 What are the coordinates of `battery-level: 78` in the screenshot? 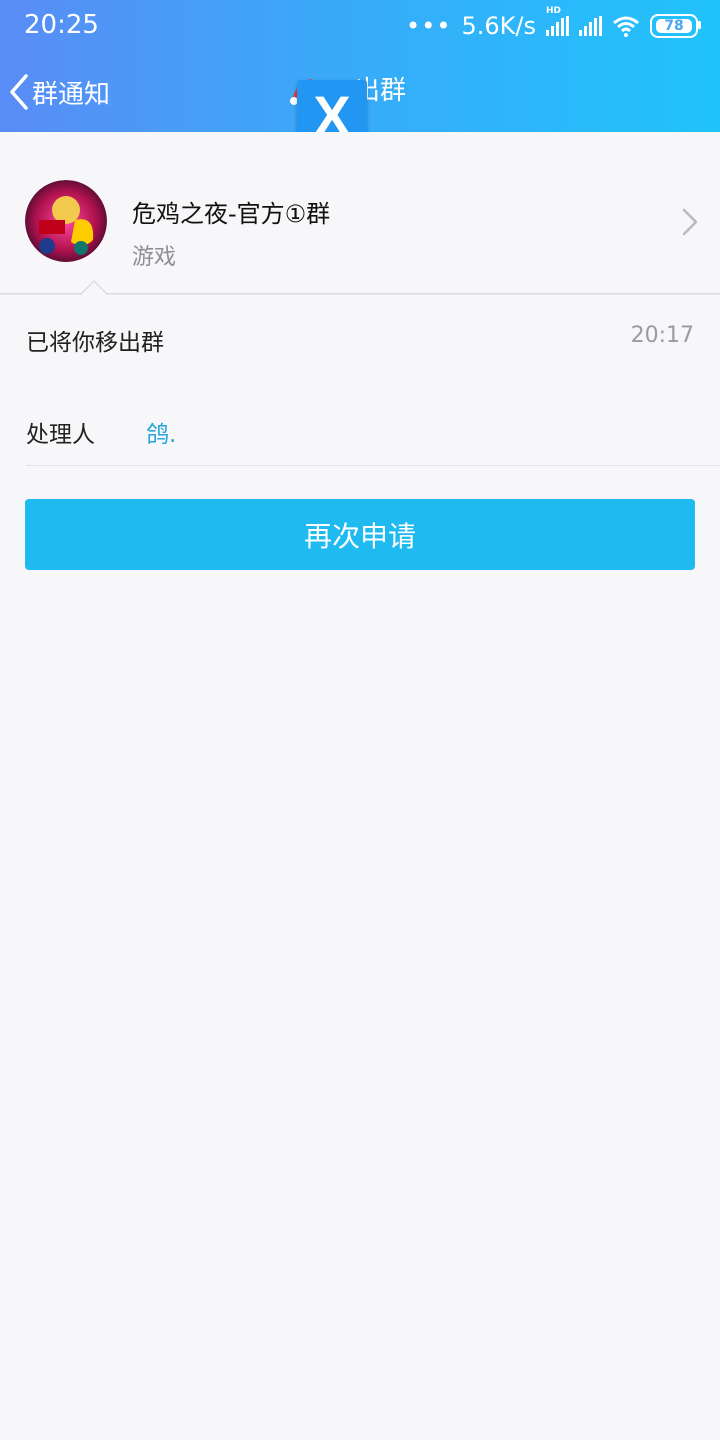 It's located at (674, 26).